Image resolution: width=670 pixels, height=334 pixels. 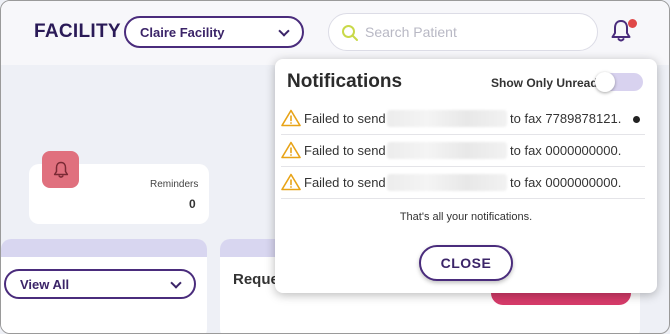 What do you see at coordinates (174, 184) in the screenshot?
I see `reminders-label: Reminders` at bounding box center [174, 184].